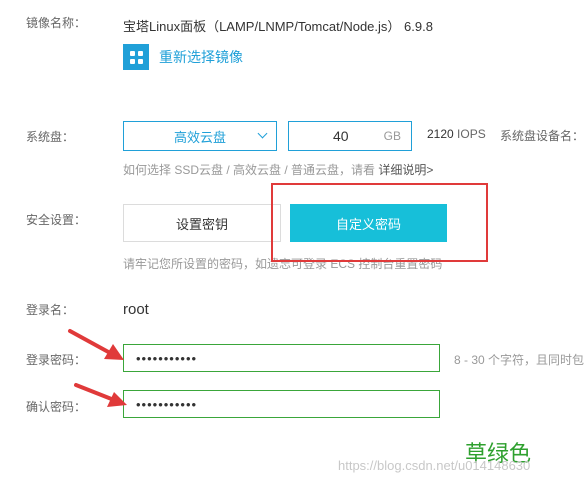 The width and height of the screenshot is (585, 483). I want to click on disk-type-select: 高效云盘, so click(200, 136).